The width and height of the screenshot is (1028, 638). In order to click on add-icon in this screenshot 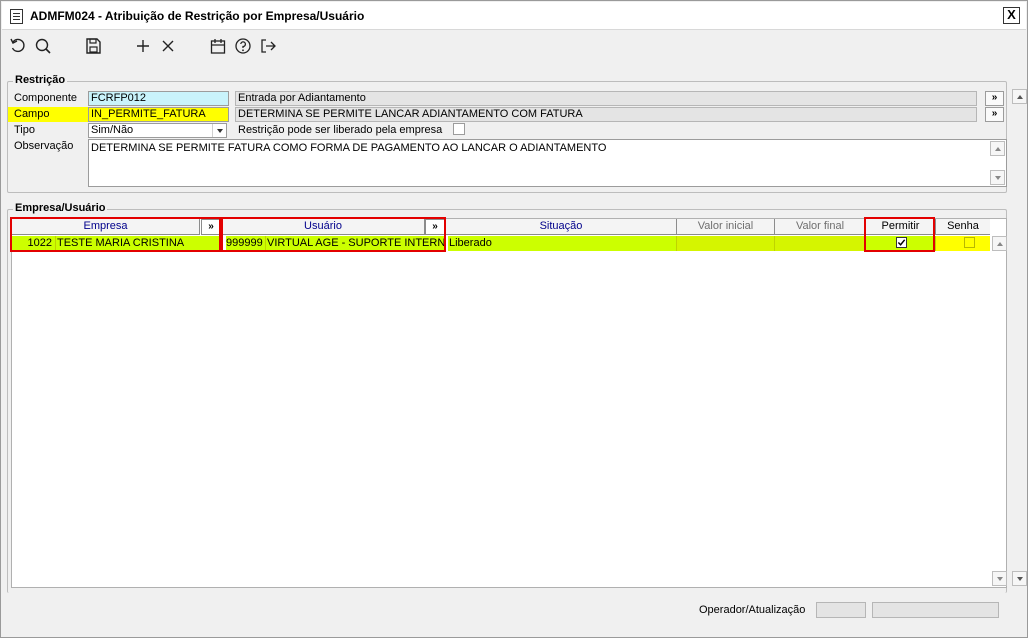, I will do `click(143, 46)`.